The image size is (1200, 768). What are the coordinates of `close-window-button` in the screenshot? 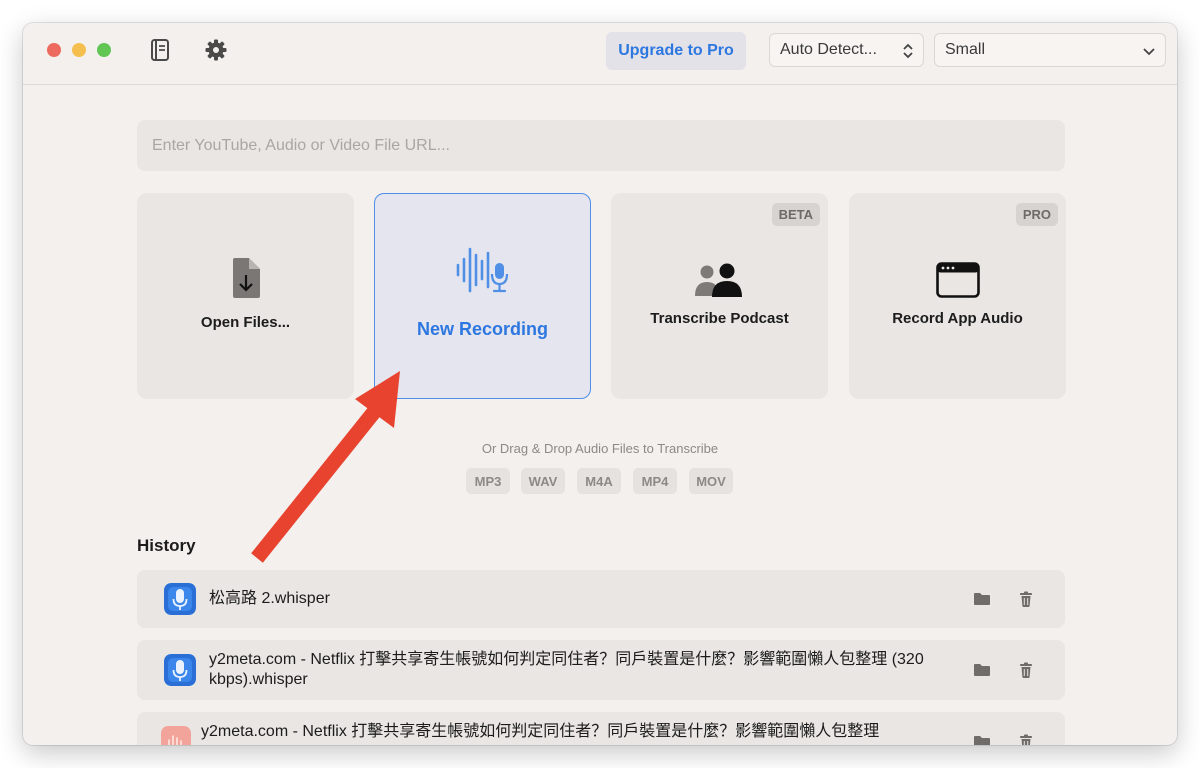 It's located at (54, 50).